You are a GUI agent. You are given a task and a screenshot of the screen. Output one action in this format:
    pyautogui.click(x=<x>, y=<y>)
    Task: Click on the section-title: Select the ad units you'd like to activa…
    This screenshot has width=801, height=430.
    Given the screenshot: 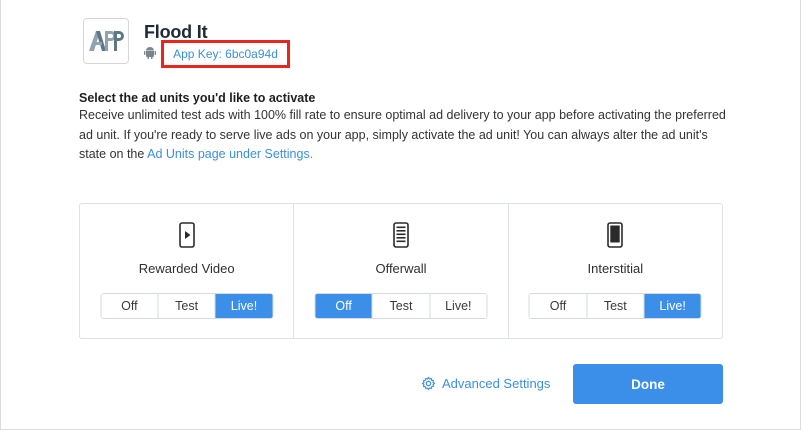 What is the action you would take?
    pyautogui.click(x=197, y=98)
    